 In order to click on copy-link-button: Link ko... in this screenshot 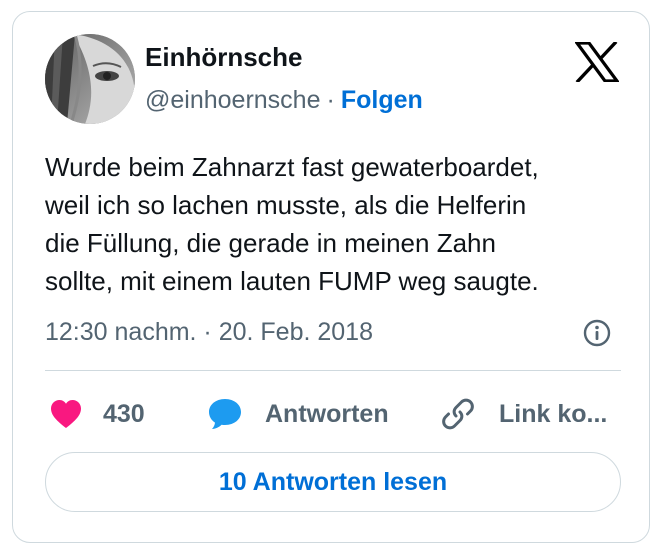, I will do `click(524, 414)`.